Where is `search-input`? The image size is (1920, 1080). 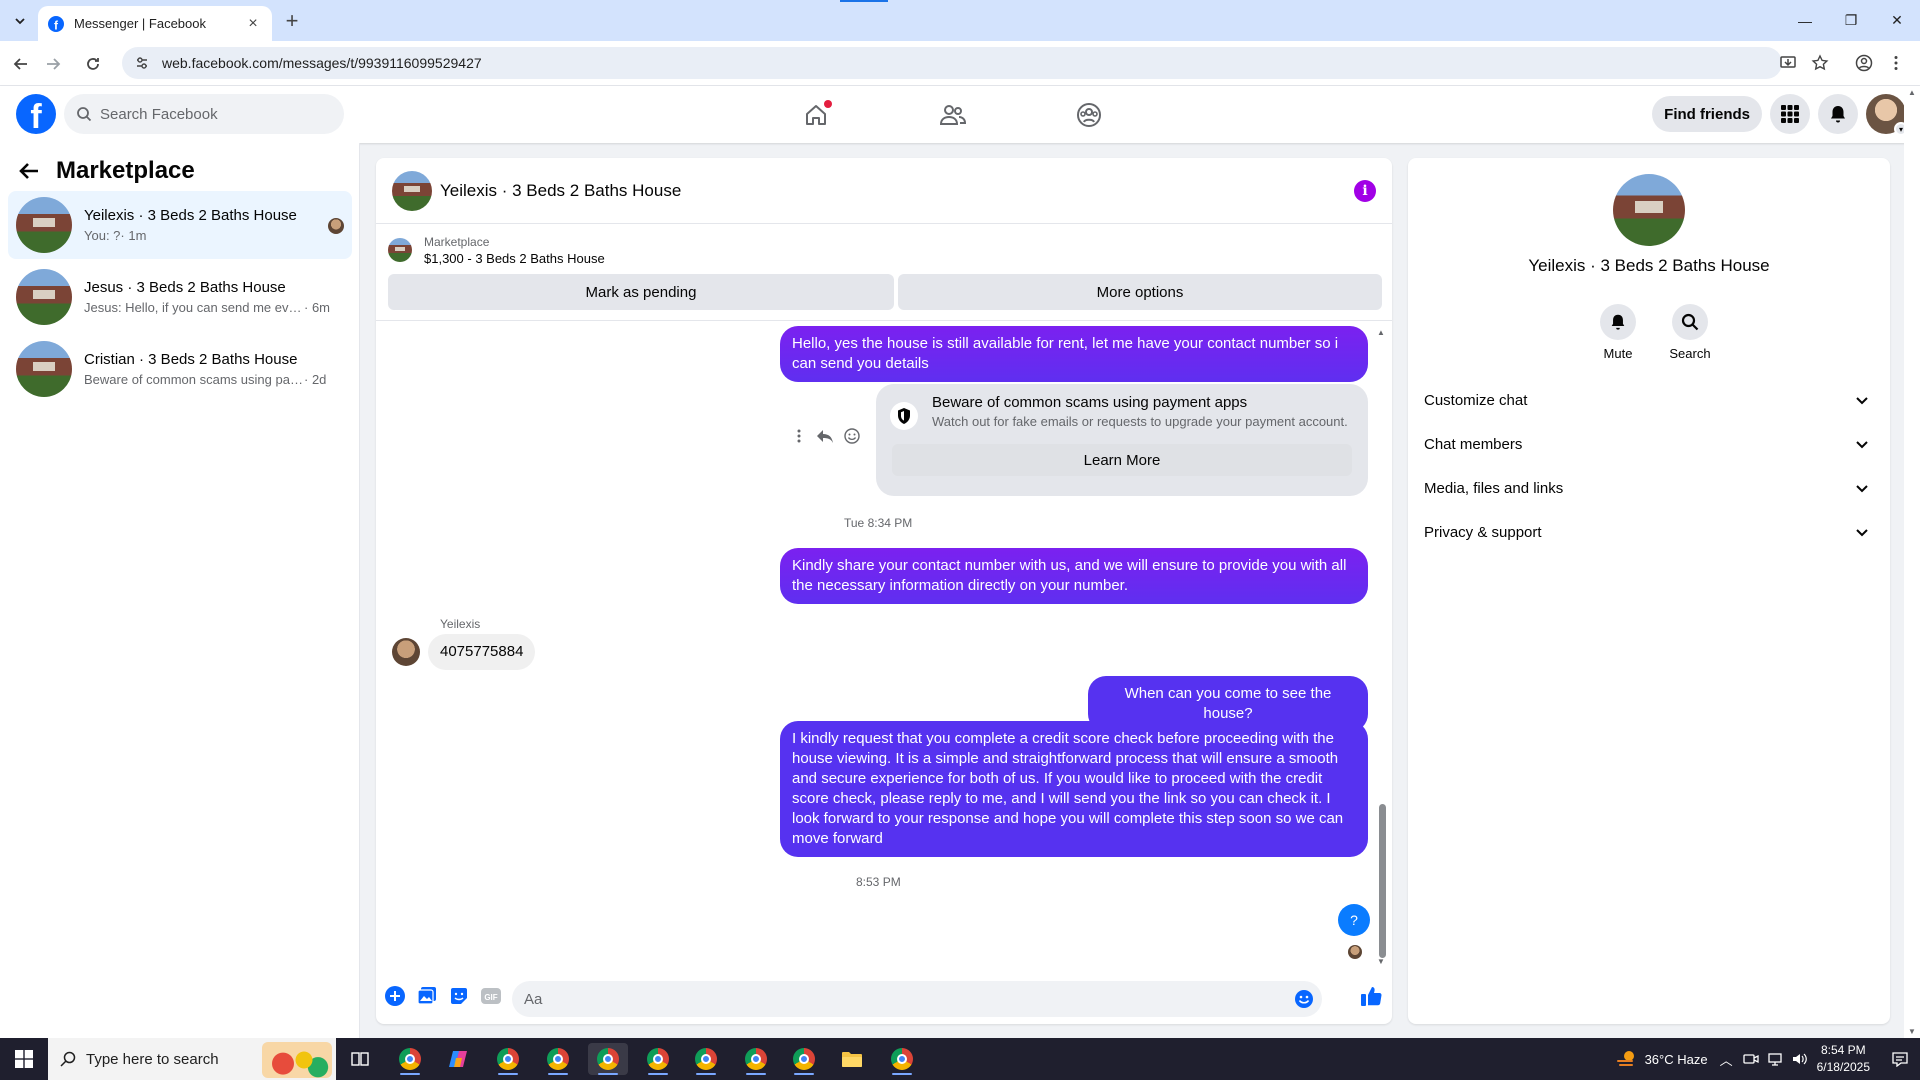 search-input is located at coordinates (210, 114).